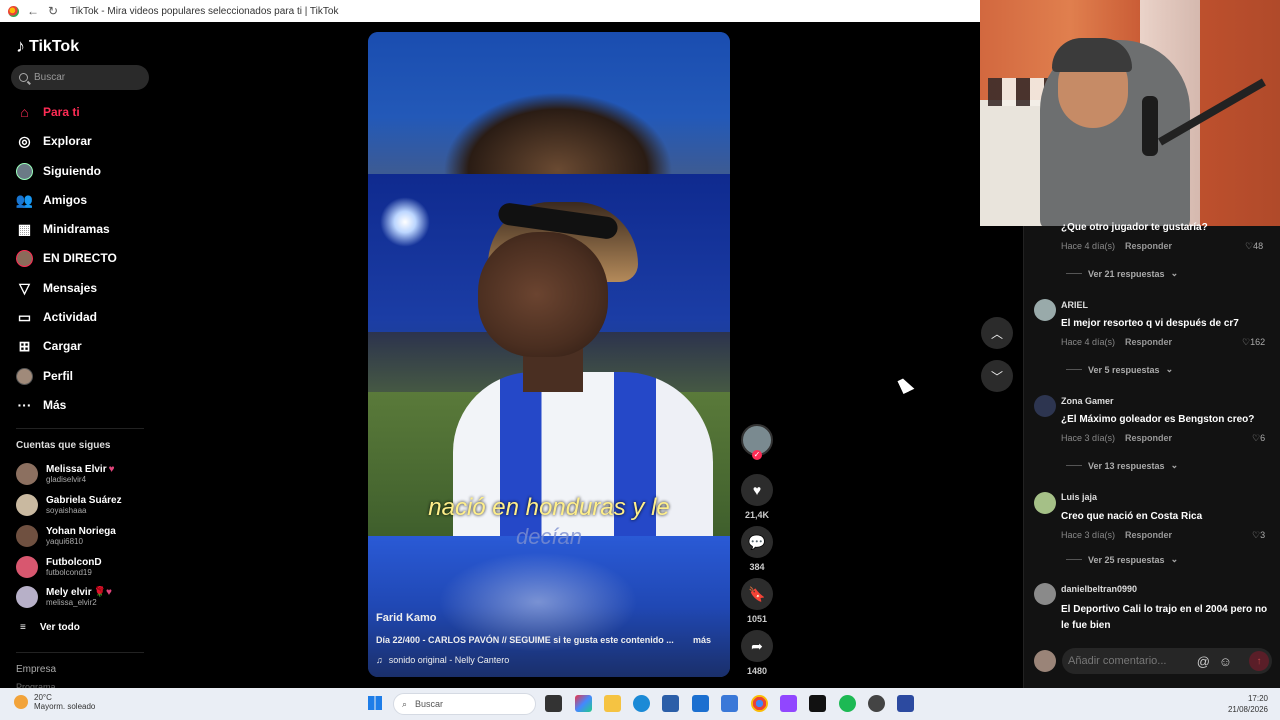 This screenshot has width=1280, height=720. What do you see at coordinates (1263, 438) in the screenshot?
I see `comment-like-count: 6` at bounding box center [1263, 438].